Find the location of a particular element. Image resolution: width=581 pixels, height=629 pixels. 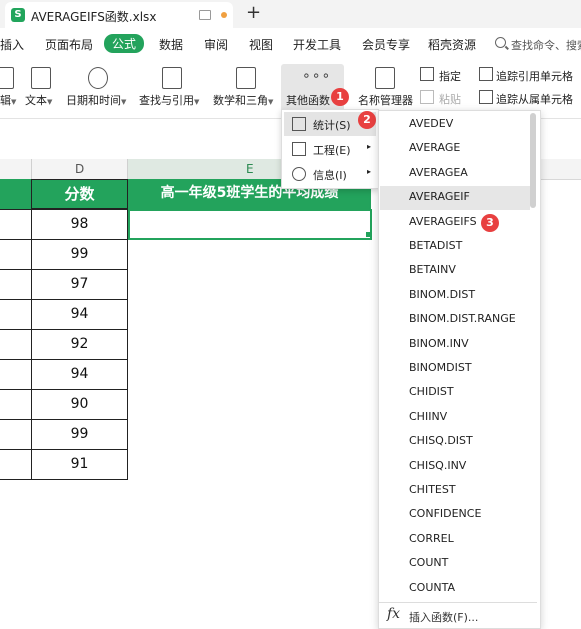

score-header-cell: 分数 is located at coordinates (79, 194).